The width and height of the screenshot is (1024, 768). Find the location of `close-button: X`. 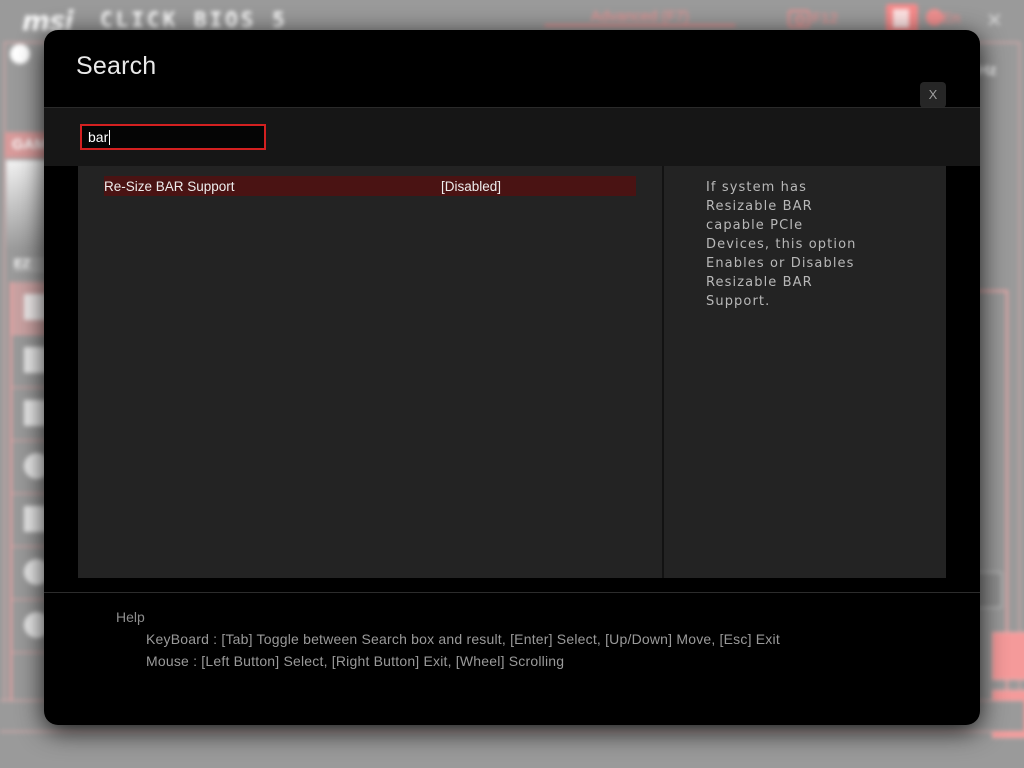

close-button: X is located at coordinates (933, 95).